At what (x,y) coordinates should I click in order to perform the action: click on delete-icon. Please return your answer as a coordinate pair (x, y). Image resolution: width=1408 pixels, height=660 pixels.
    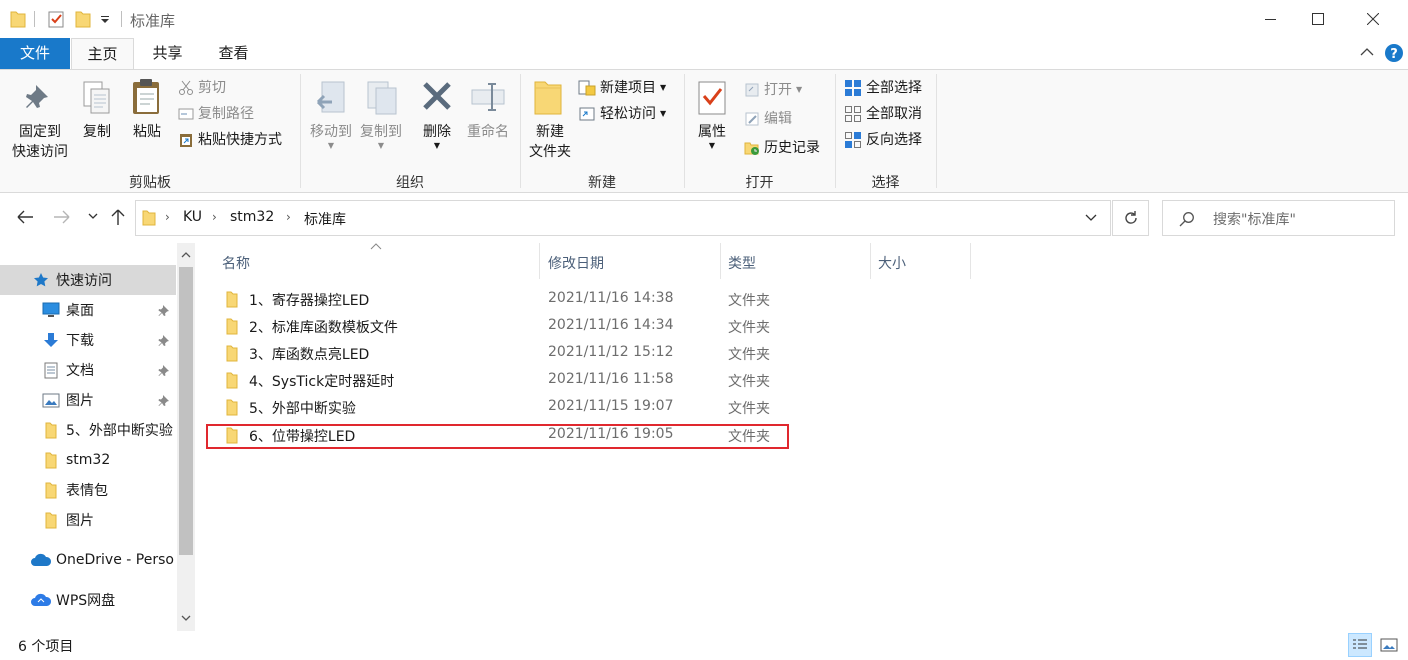
    Looking at the image, I should click on (437, 96).